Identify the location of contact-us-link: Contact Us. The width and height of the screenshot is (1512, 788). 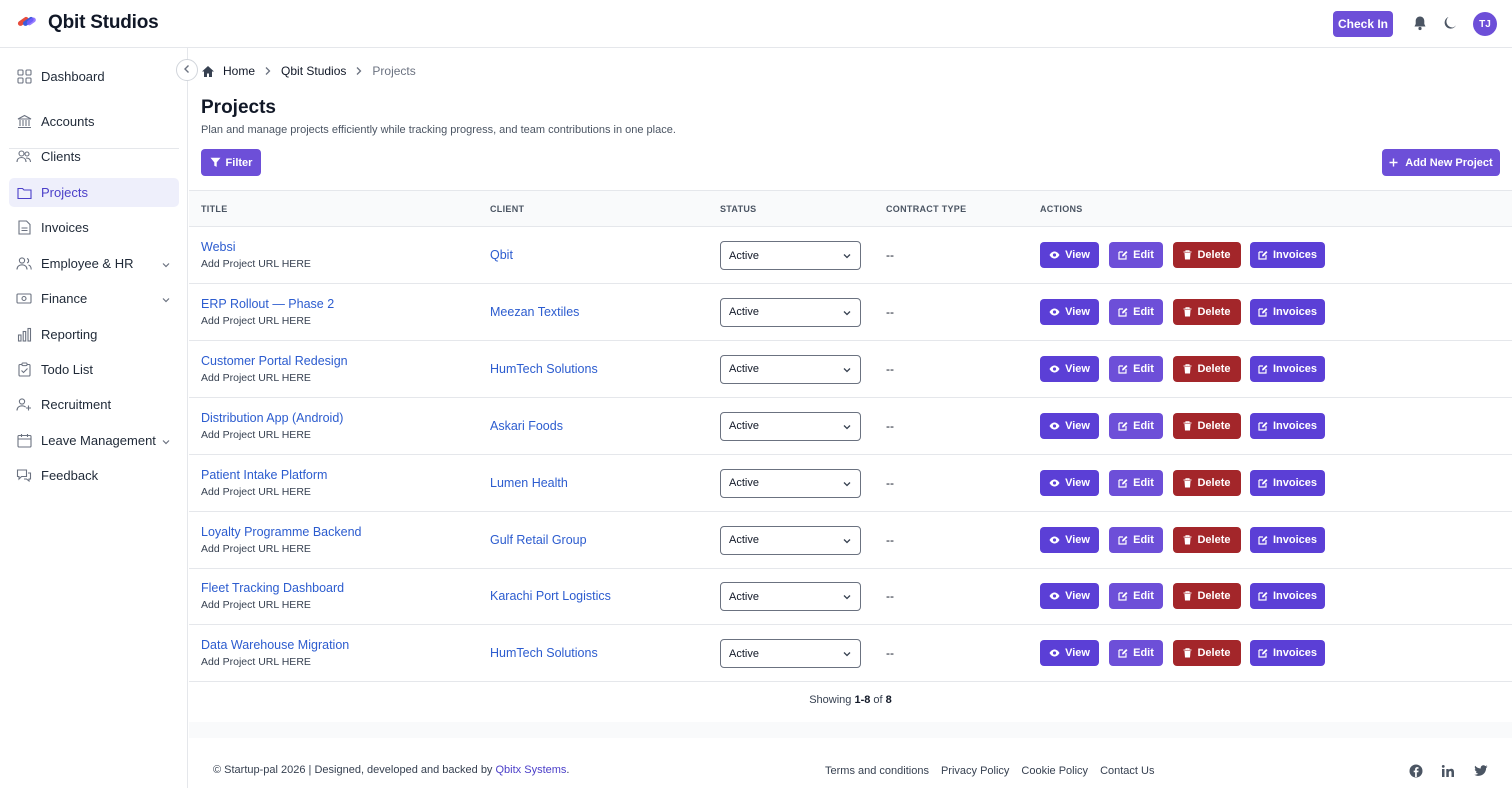
(1127, 771).